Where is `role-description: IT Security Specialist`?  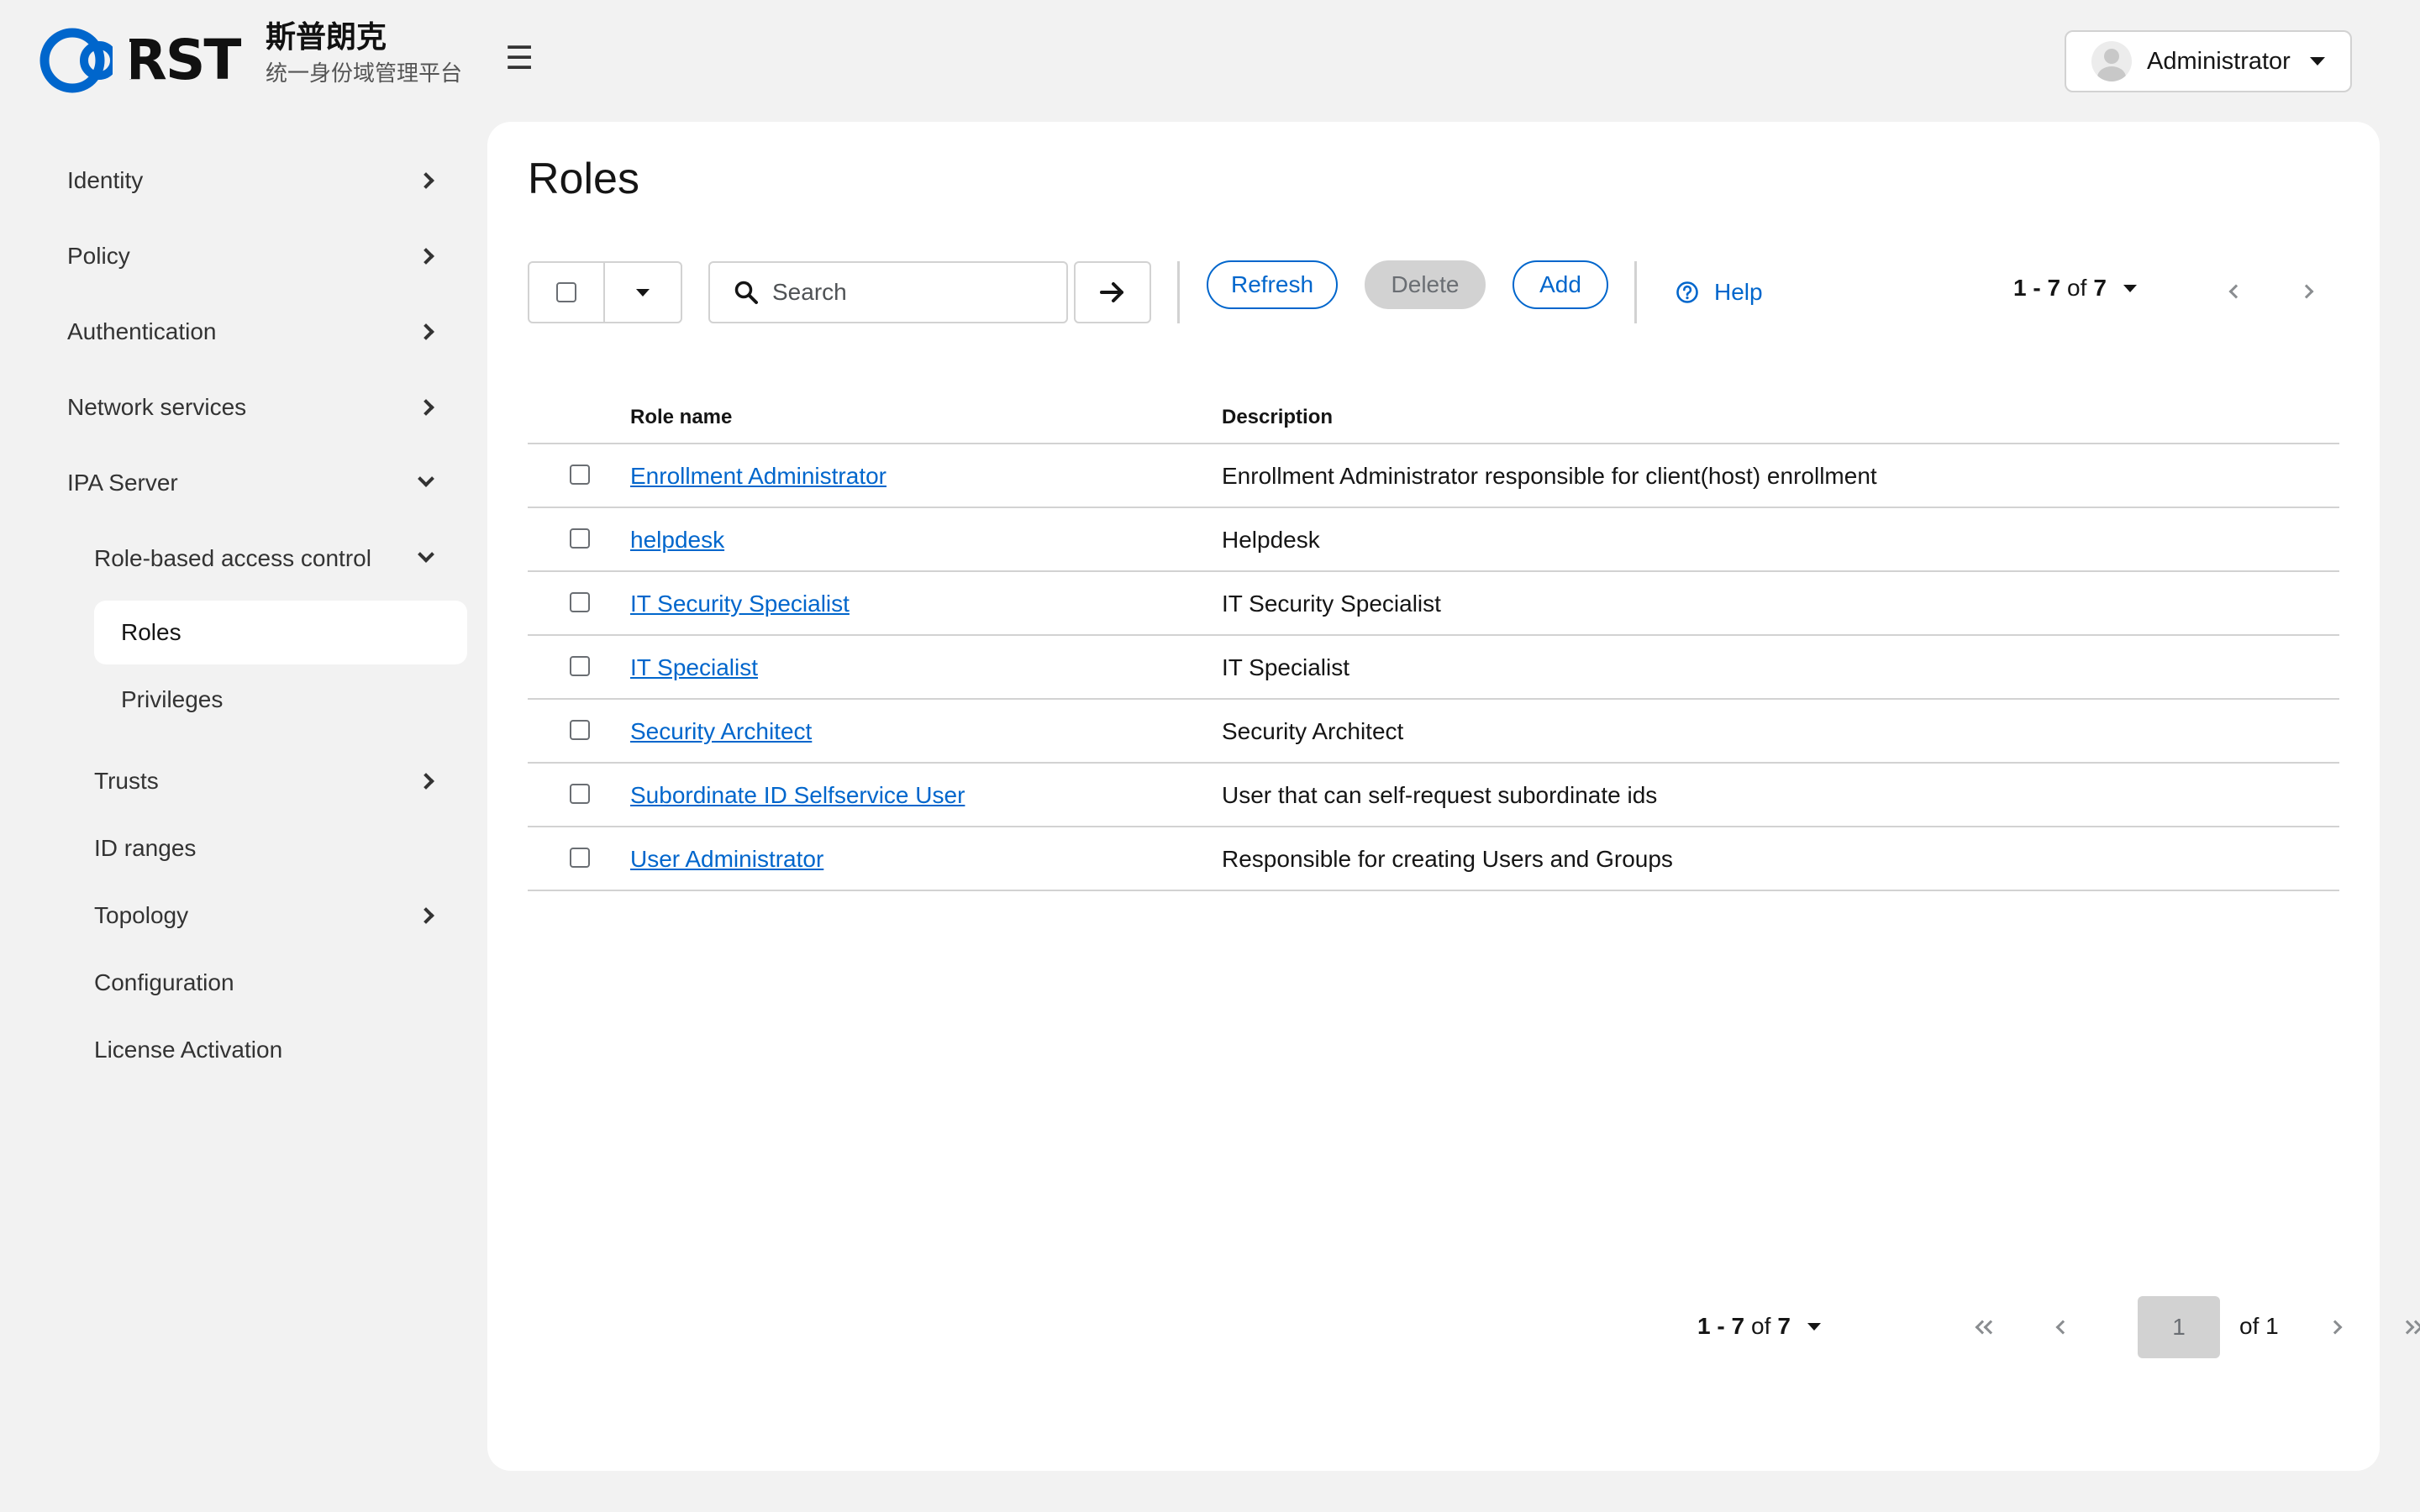 role-description: IT Security Specialist is located at coordinates (1331, 604).